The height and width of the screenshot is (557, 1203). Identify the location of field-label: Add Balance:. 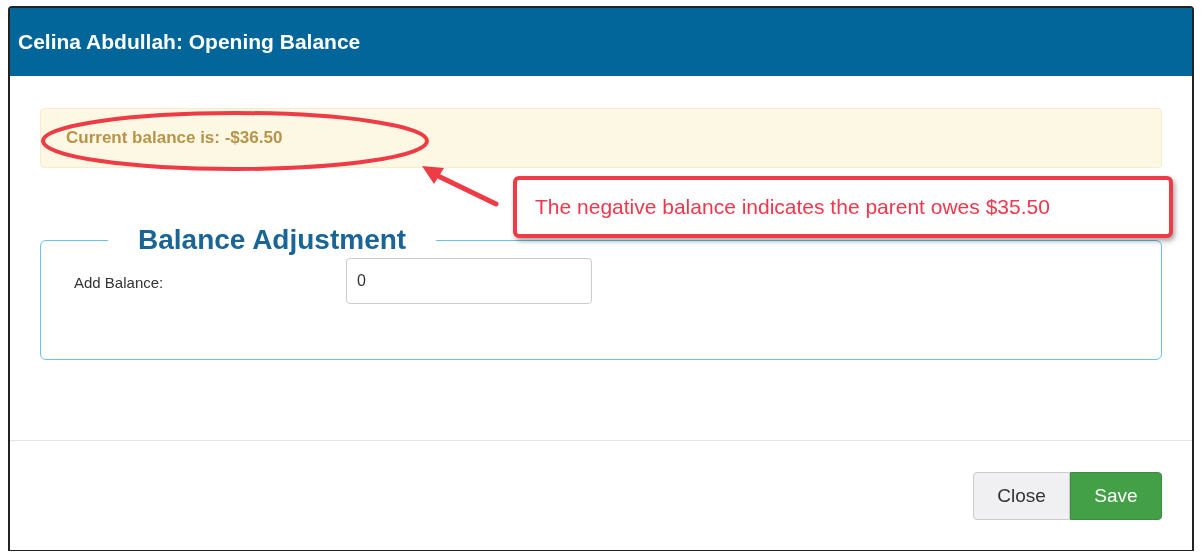
(119, 282).